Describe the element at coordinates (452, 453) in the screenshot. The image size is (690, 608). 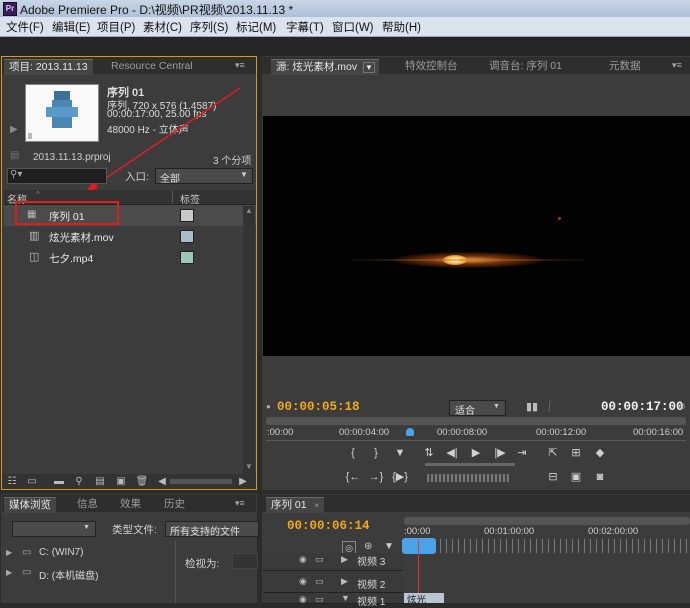
I see `step-back-icon: ◀|` at that location.